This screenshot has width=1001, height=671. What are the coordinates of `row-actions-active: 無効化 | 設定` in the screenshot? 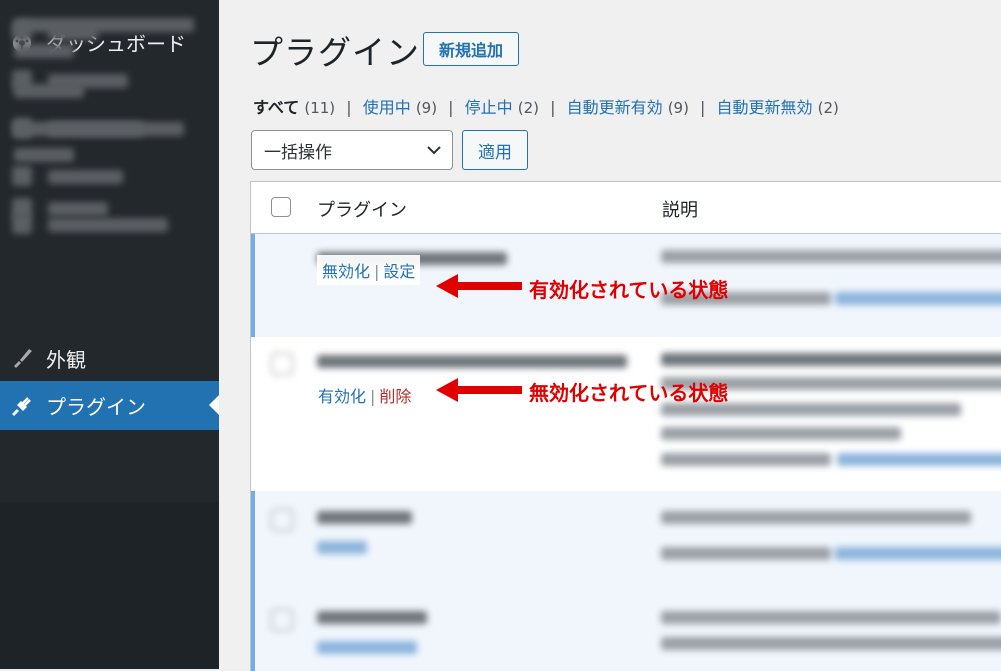 It's located at (369, 270).